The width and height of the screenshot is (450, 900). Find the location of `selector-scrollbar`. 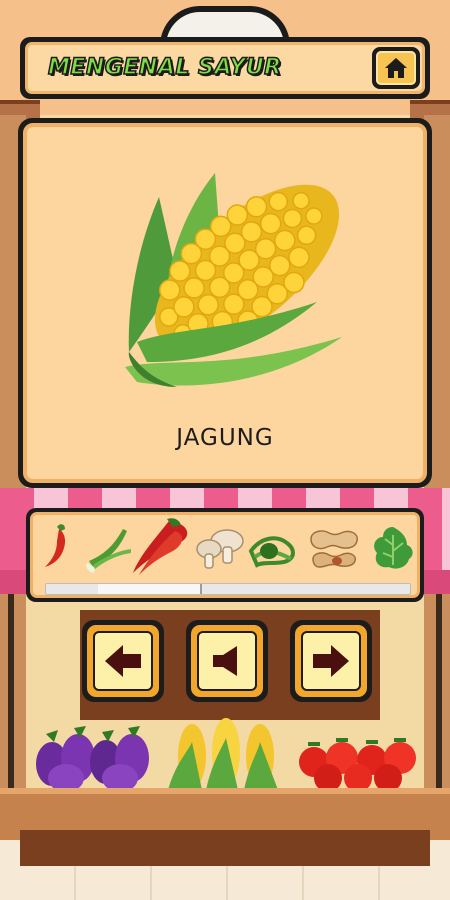

selector-scrollbar is located at coordinates (228, 589).